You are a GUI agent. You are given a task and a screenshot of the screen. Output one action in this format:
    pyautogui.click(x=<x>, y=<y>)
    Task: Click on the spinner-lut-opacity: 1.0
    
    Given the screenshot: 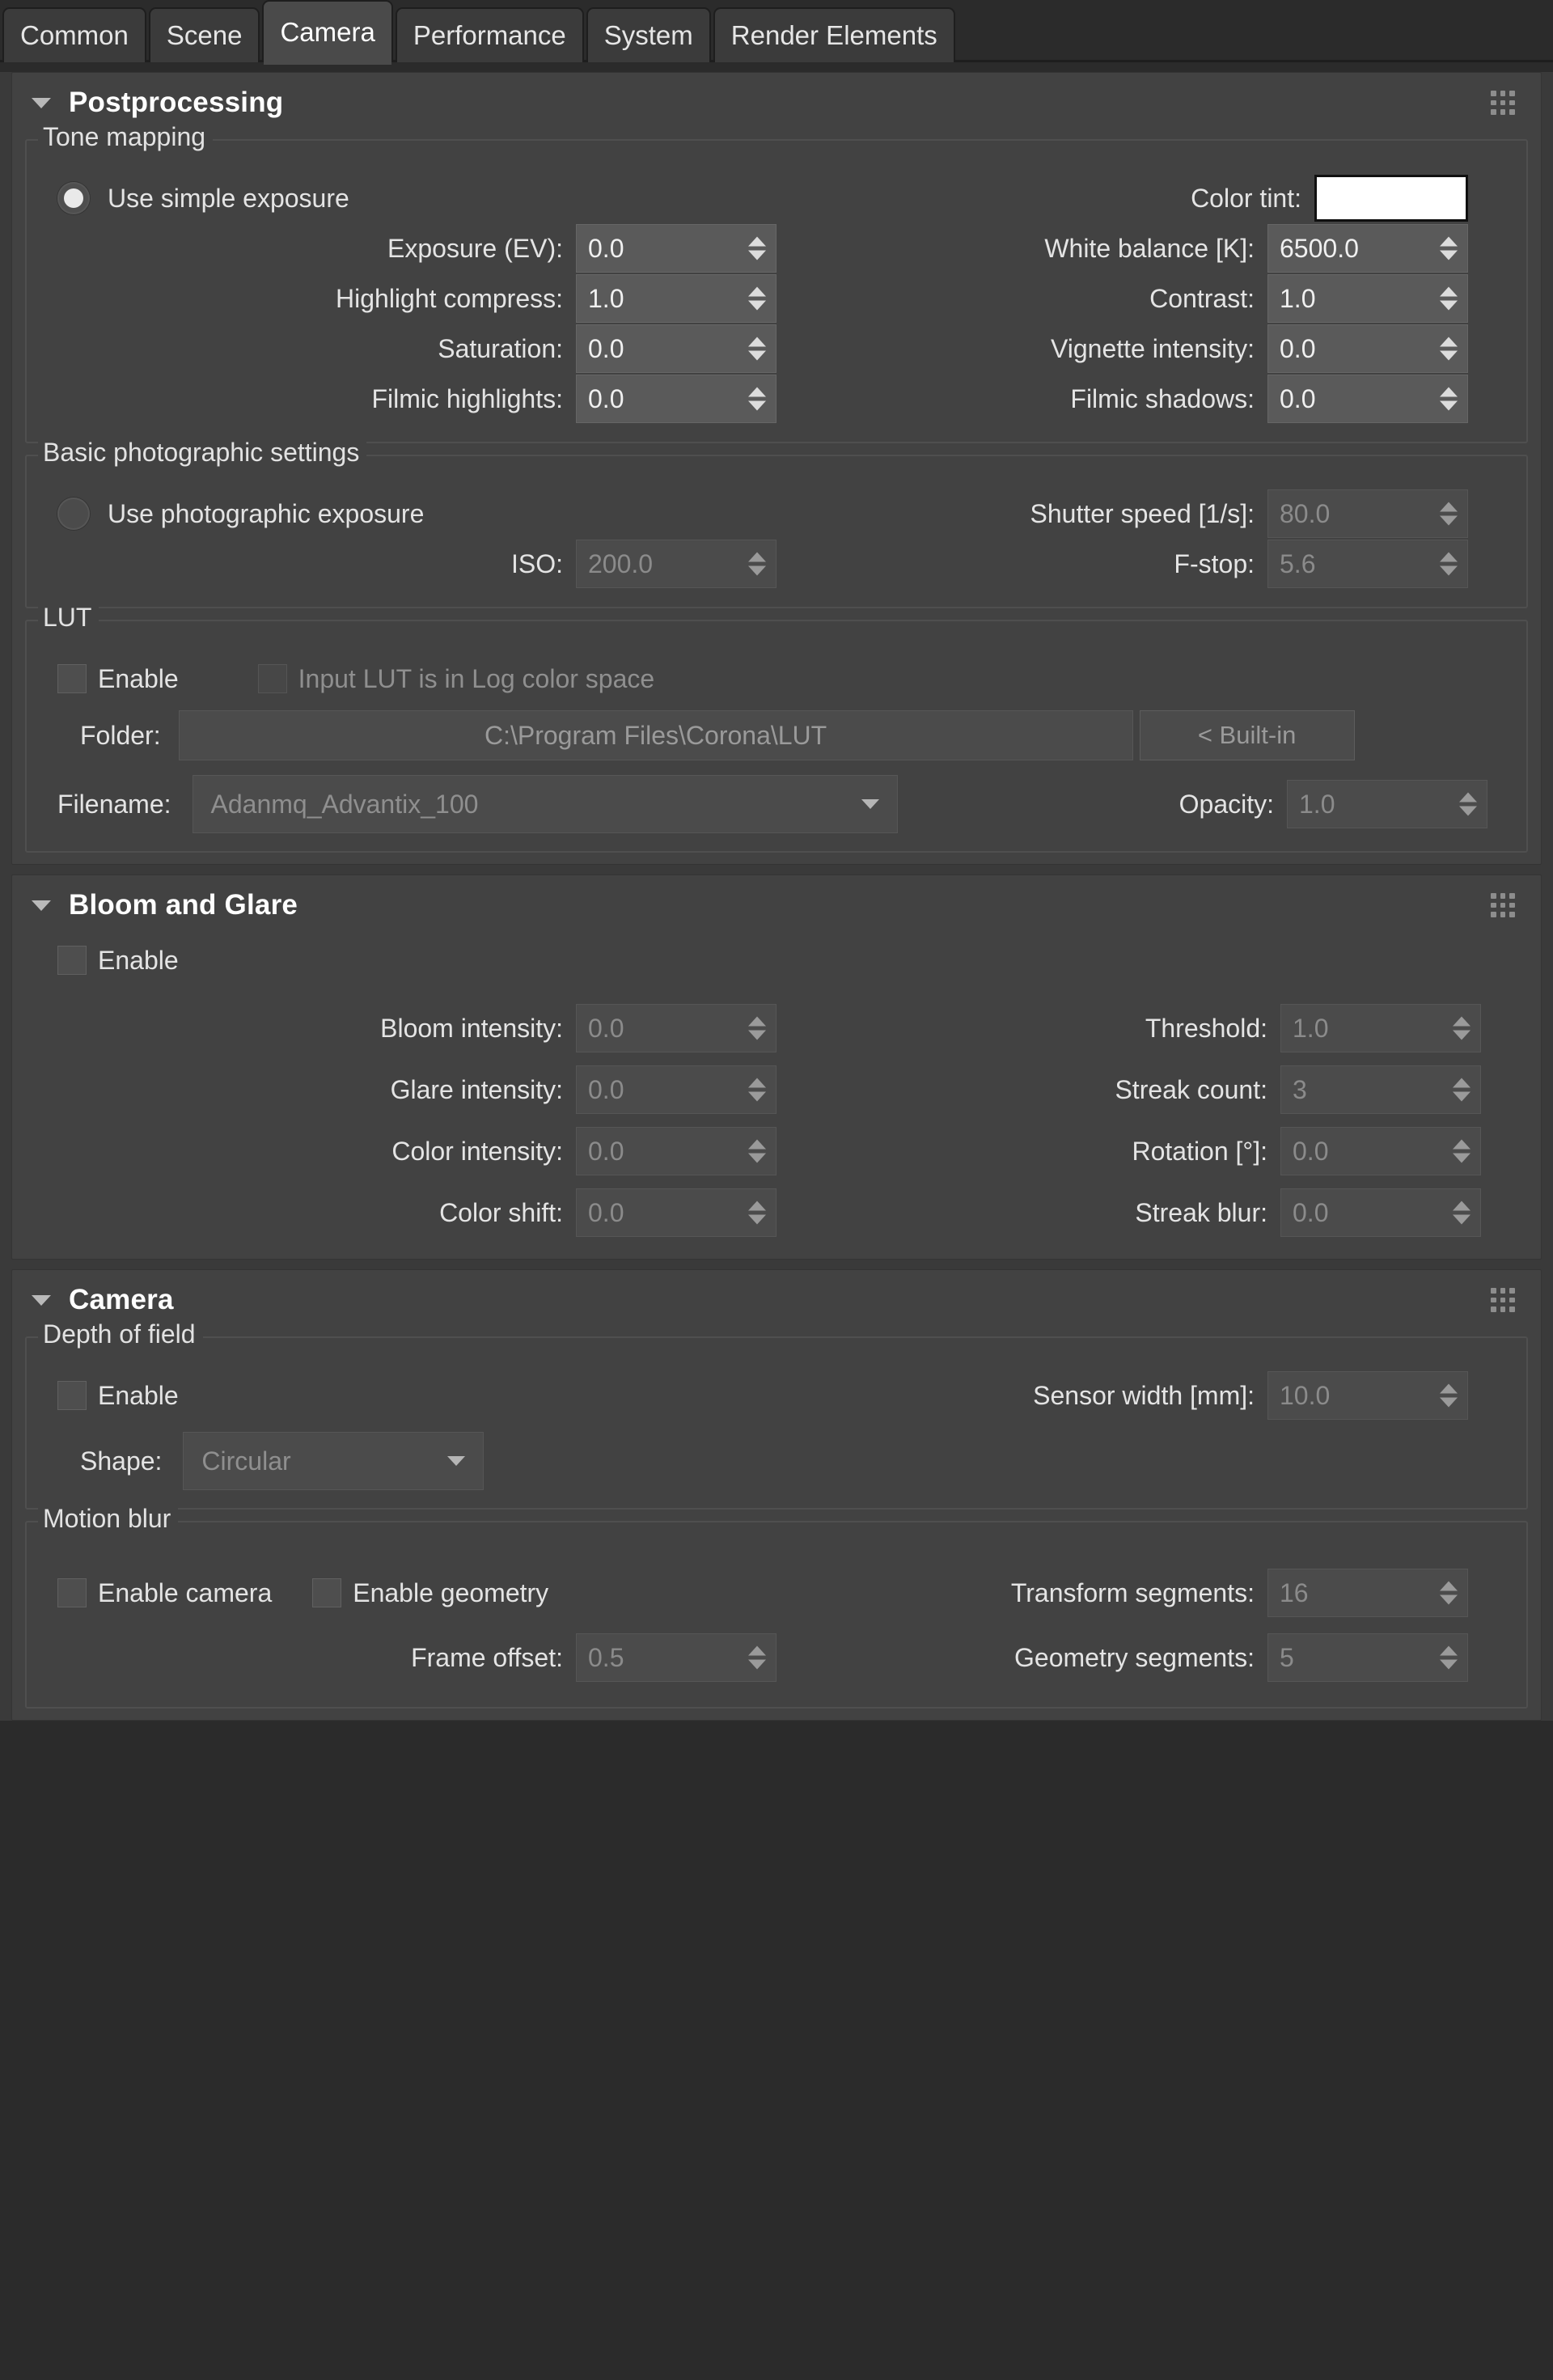 What is the action you would take?
    pyautogui.click(x=1387, y=804)
    